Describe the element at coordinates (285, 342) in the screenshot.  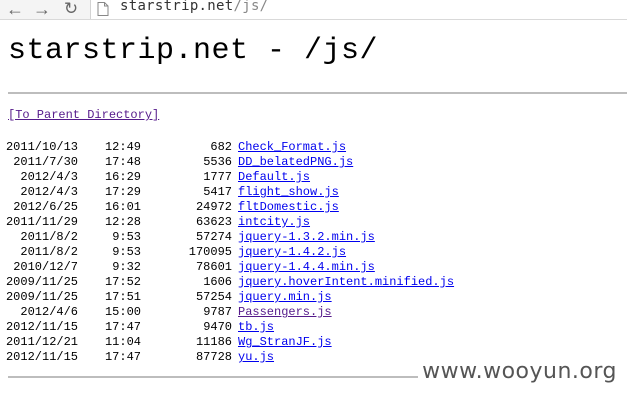
I see `file-link: Wg_StranJF.js` at that location.